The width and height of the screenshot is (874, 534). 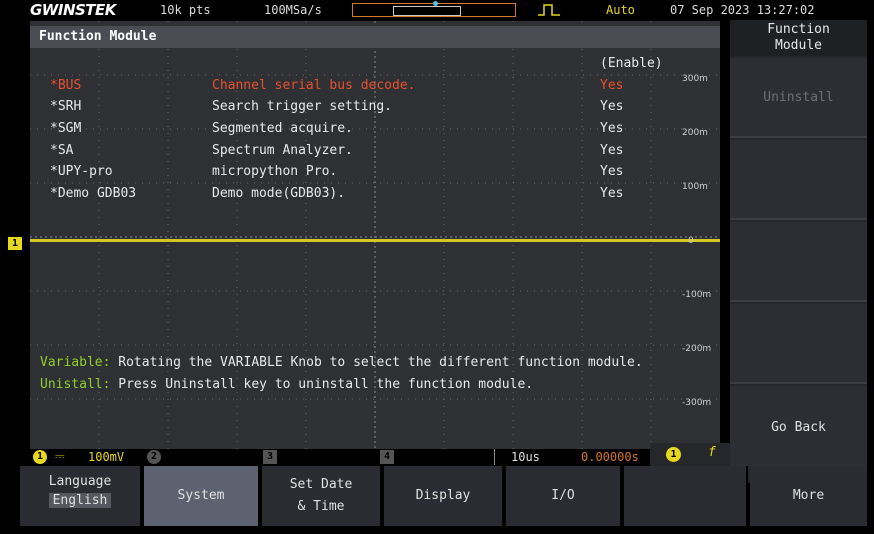 I want to click on ch4-badge: 4, so click(x=387, y=457).